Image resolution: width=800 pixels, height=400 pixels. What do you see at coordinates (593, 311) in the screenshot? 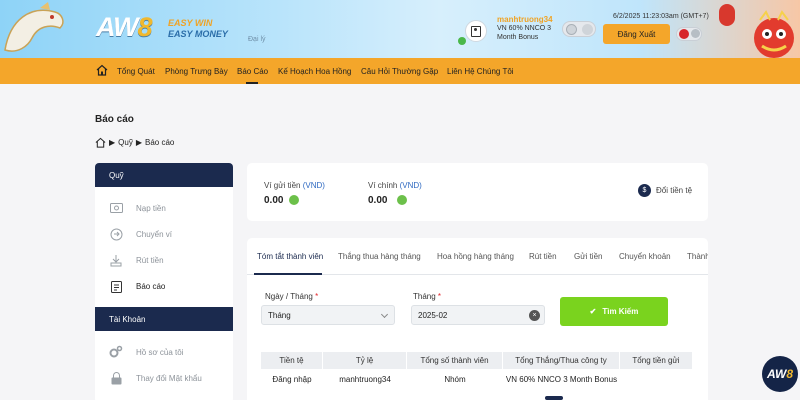
I see `check-icon: ✔` at bounding box center [593, 311].